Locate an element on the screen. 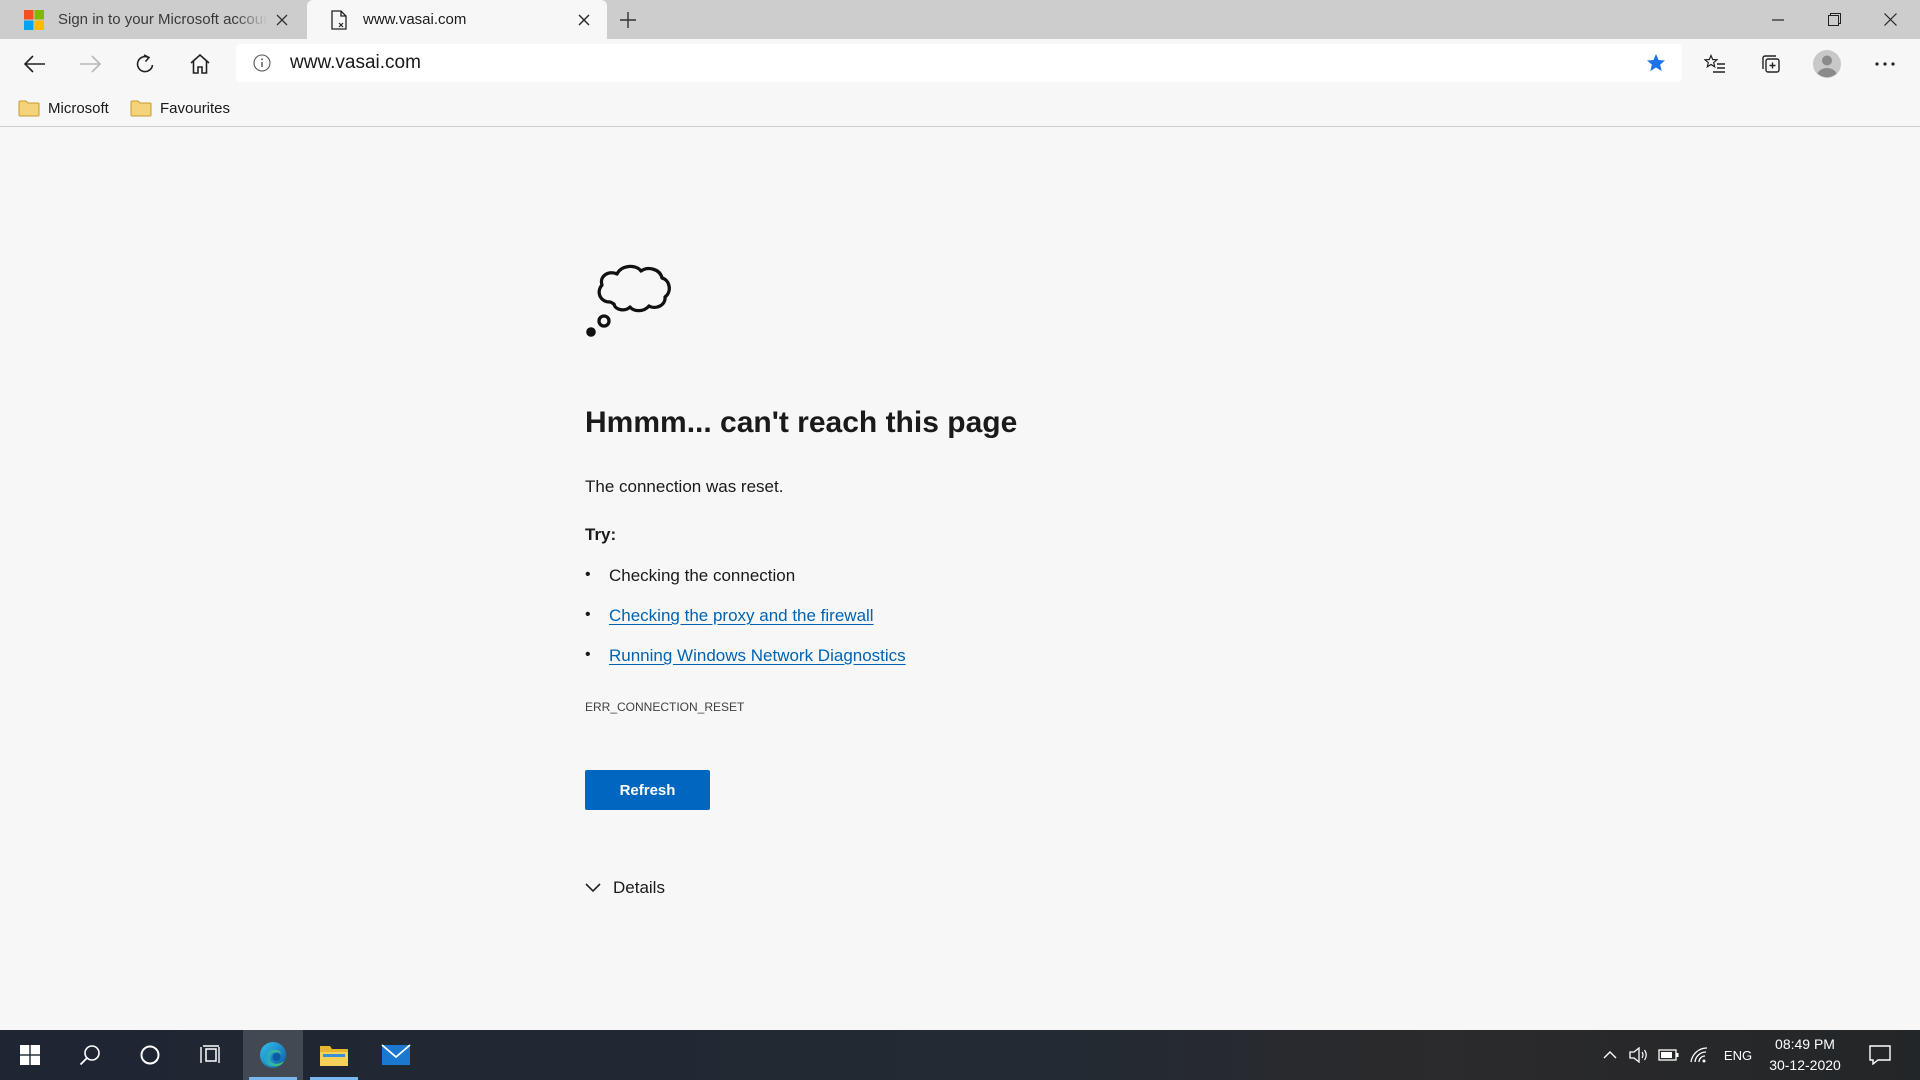 The height and width of the screenshot is (1080, 1920). system-clock: 08:49 PM 30-12-2020 is located at coordinates (1805, 1055).